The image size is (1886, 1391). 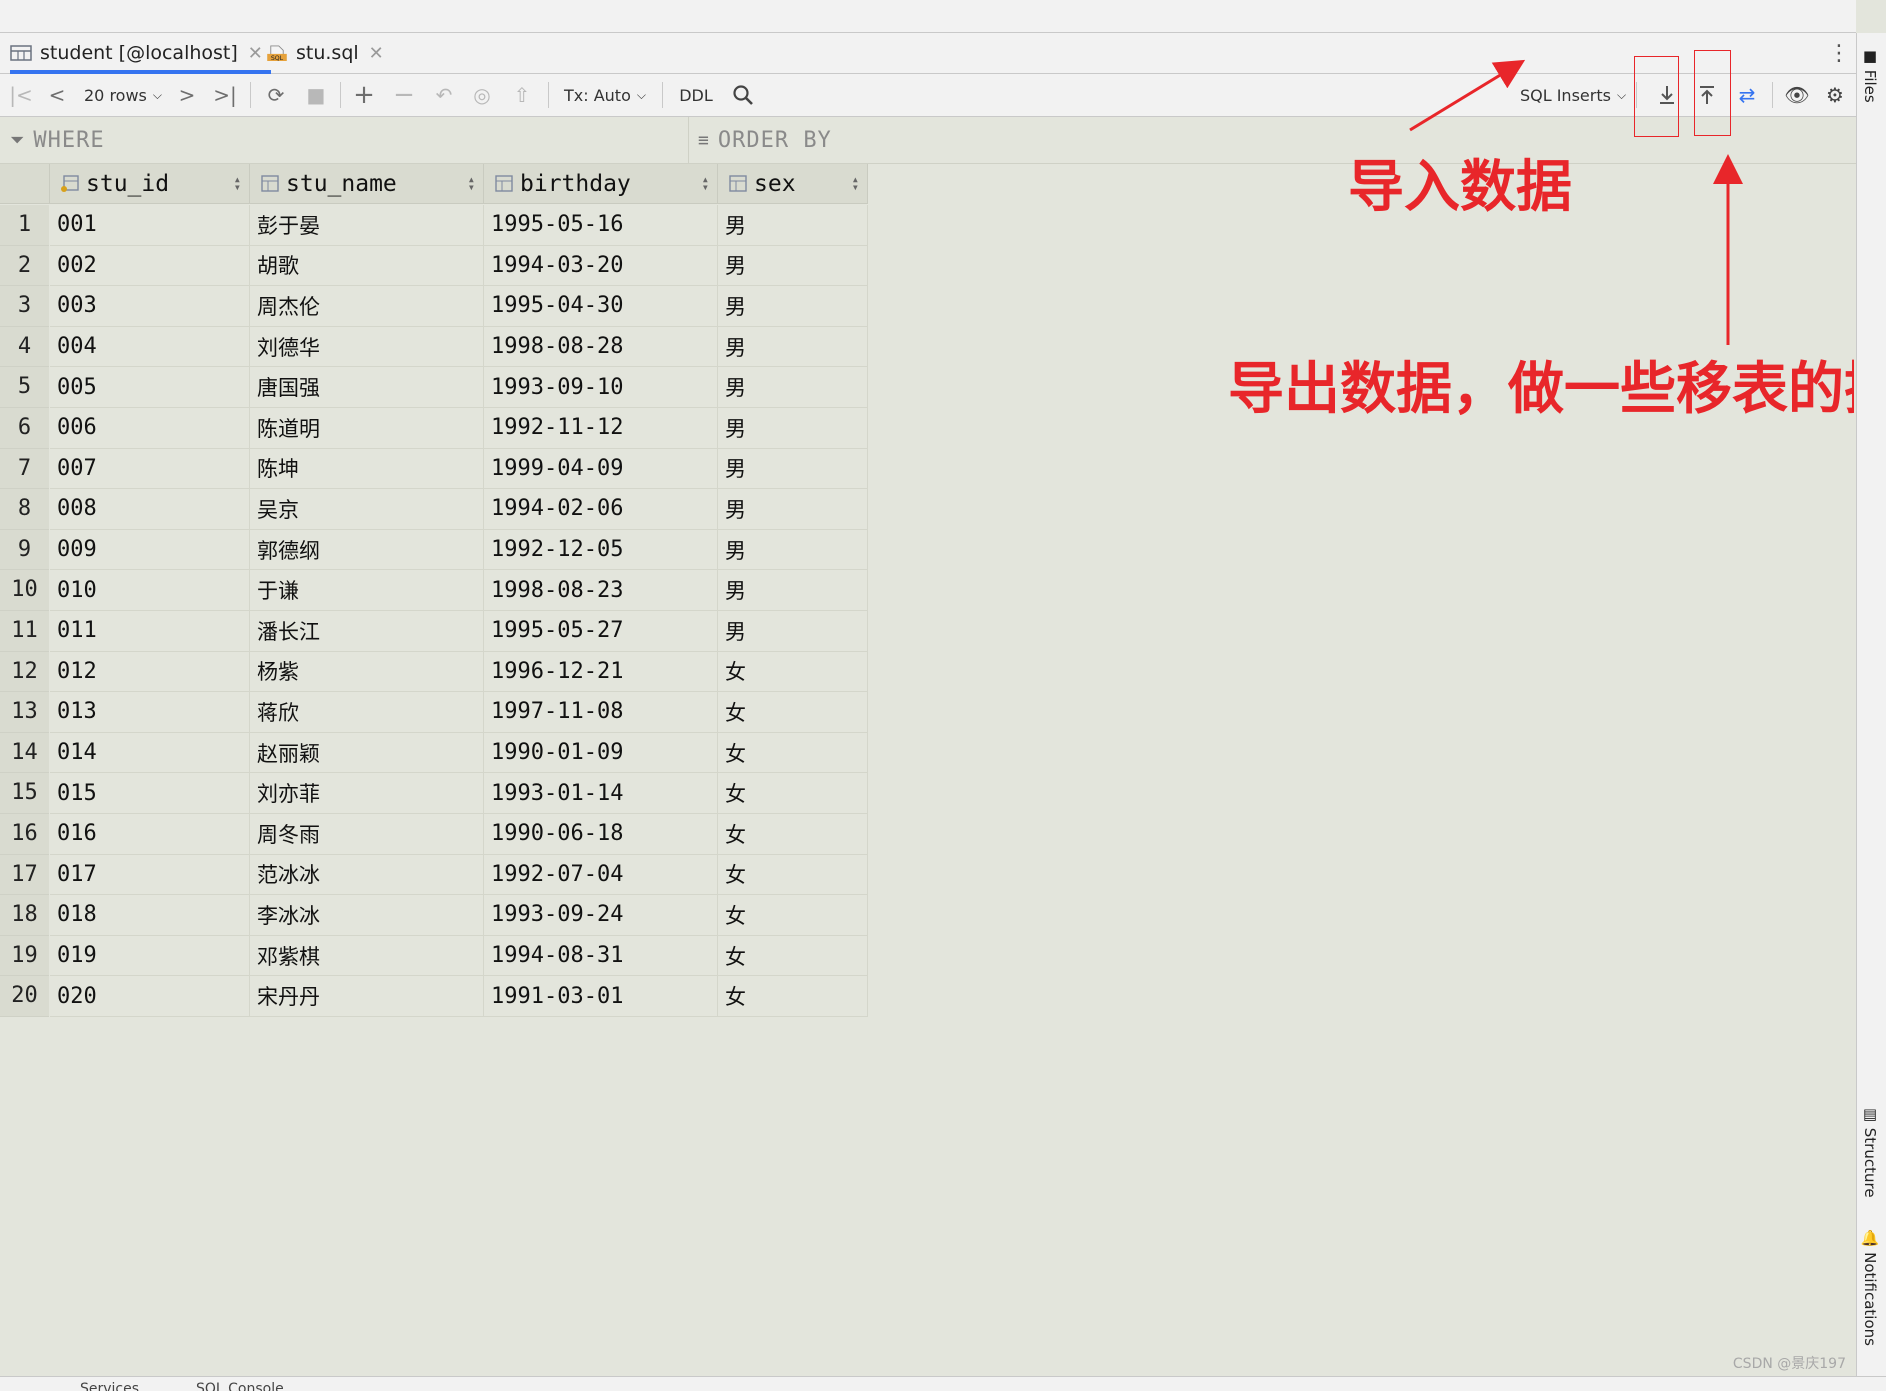 What do you see at coordinates (1871, 705) in the screenshot?
I see `right-tool-strip: ■ Files ▤ Structure 🔔 Notifications` at bounding box center [1871, 705].